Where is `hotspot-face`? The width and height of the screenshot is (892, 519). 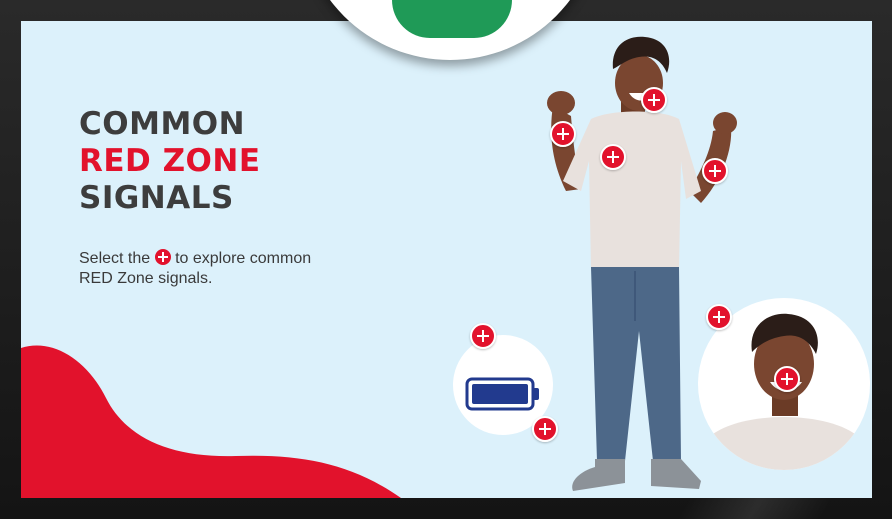
hotspot-face is located at coordinates (654, 100).